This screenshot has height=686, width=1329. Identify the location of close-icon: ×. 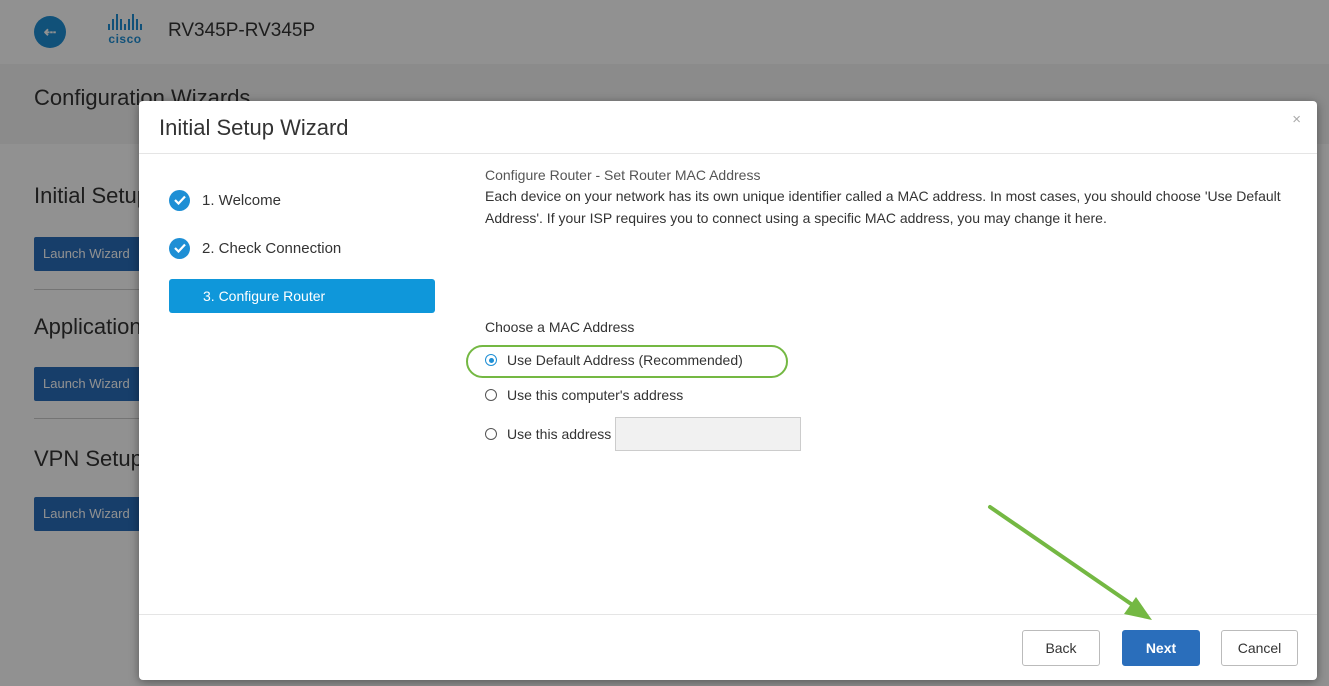
(1296, 119).